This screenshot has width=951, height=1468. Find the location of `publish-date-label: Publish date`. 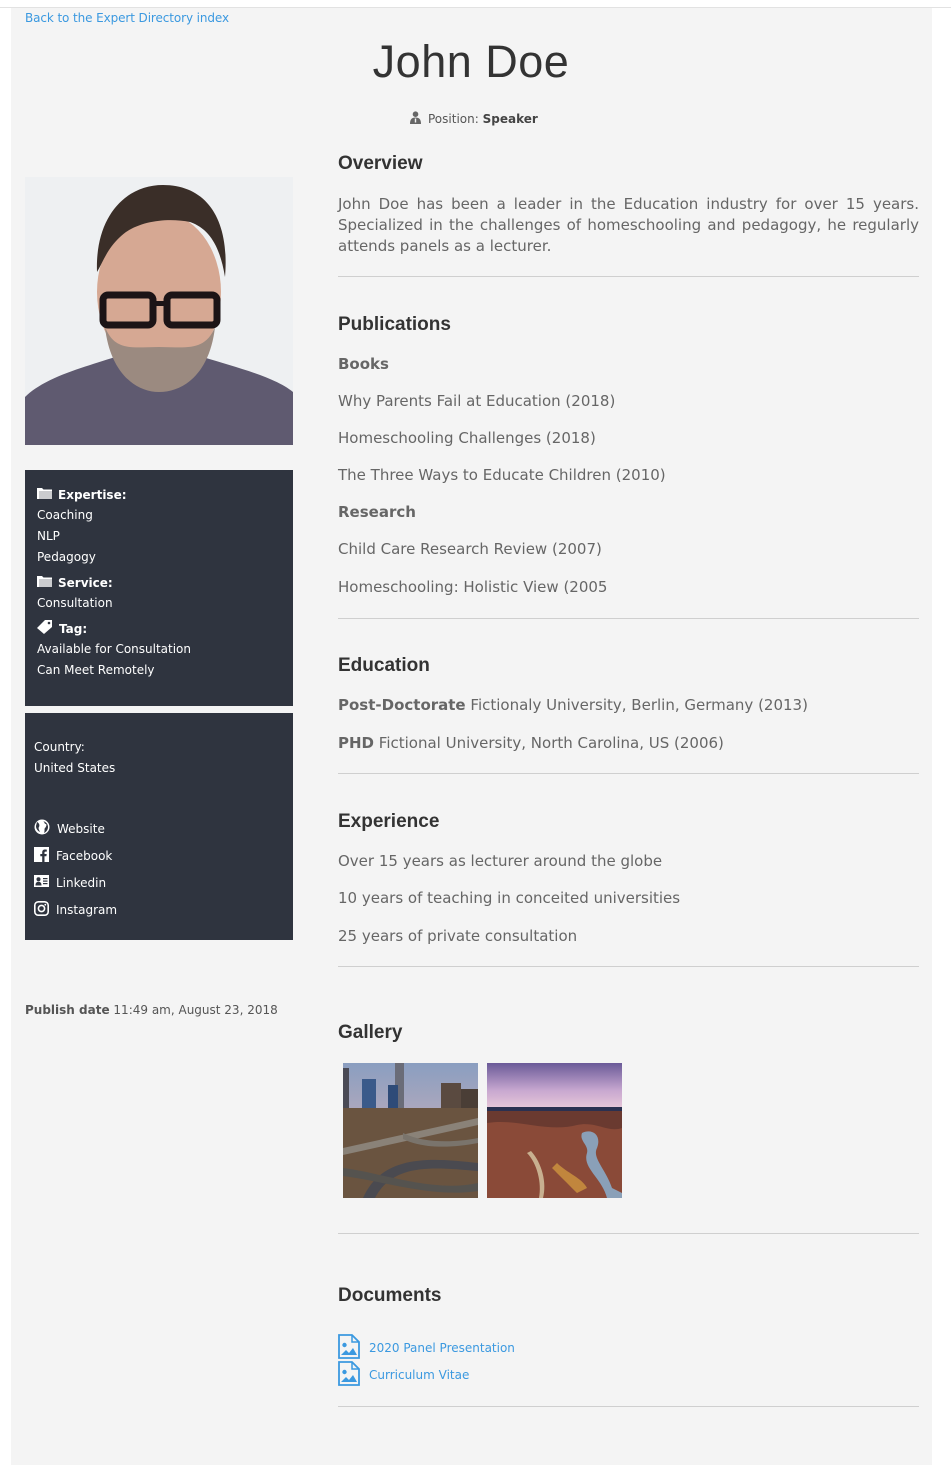

publish-date-label: Publish date is located at coordinates (67, 1010).